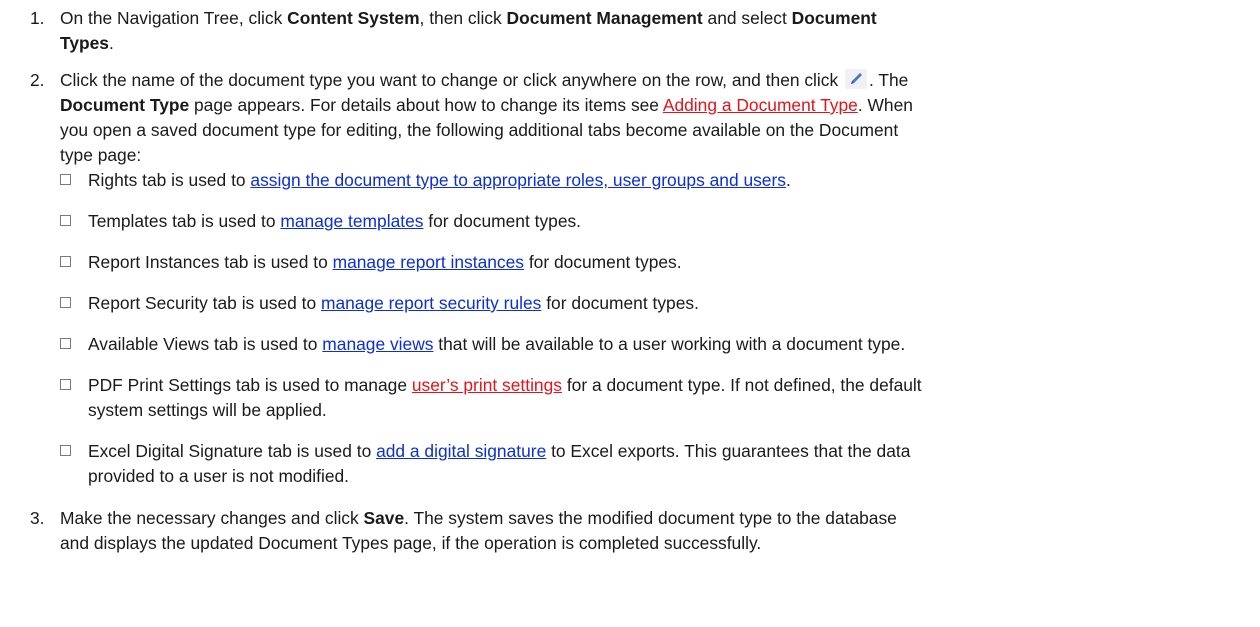  Describe the element at coordinates (377, 344) in the screenshot. I see `link-manage-views: manage views` at that location.